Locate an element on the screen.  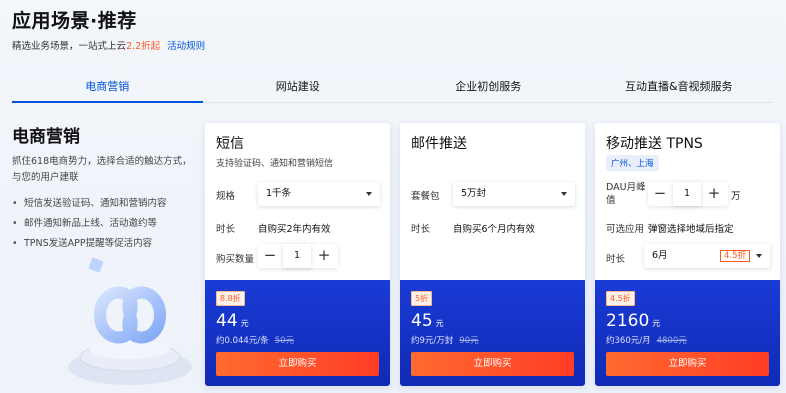
price: 2160 元 is located at coordinates (633, 321).